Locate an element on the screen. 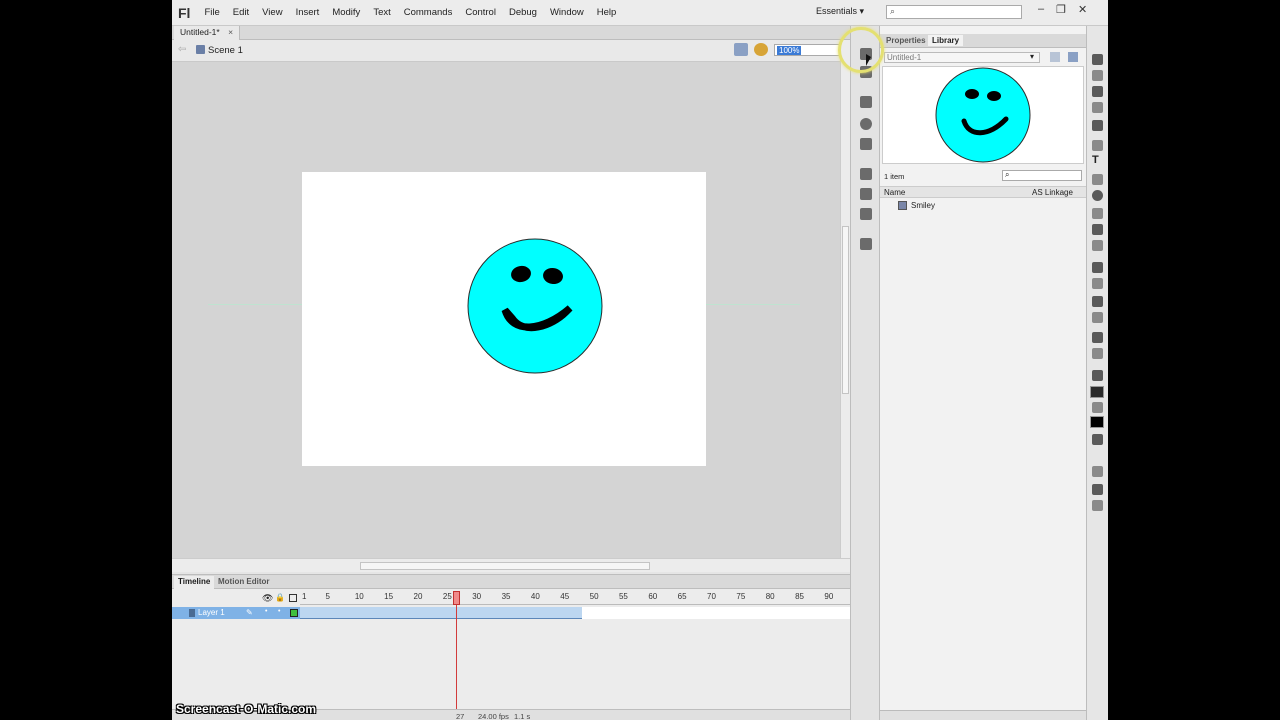 This screenshot has width=1280, height=720. menu-file: File is located at coordinates (211, 12).